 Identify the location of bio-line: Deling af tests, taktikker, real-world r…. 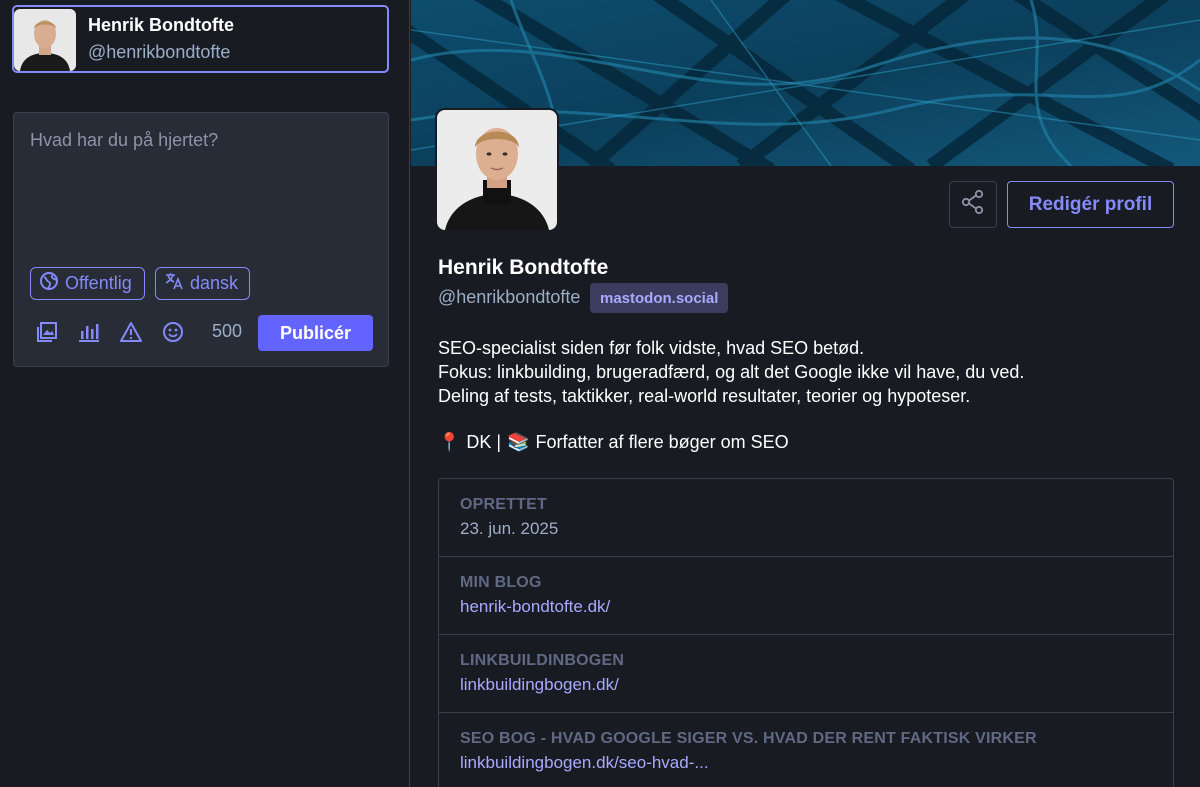
(704, 396).